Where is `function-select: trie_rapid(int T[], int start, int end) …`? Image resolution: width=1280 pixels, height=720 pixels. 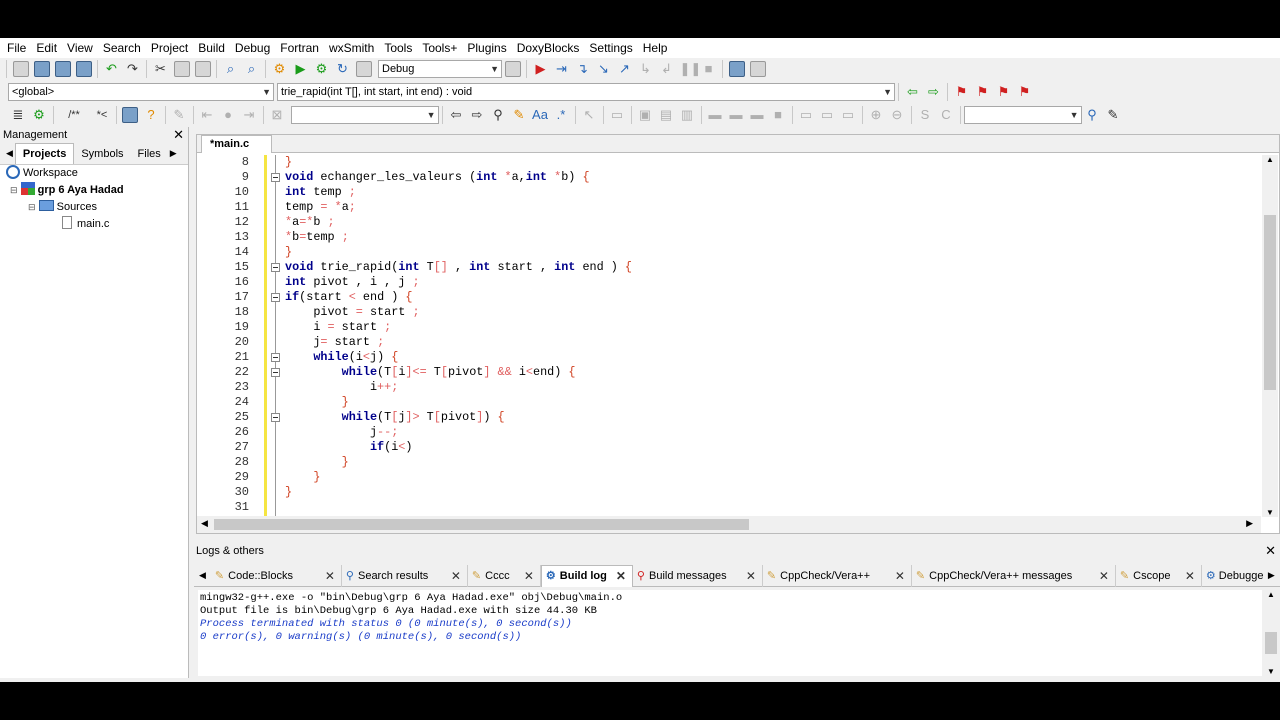 function-select: trie_rapid(int T[], int start, int end) … is located at coordinates (586, 92).